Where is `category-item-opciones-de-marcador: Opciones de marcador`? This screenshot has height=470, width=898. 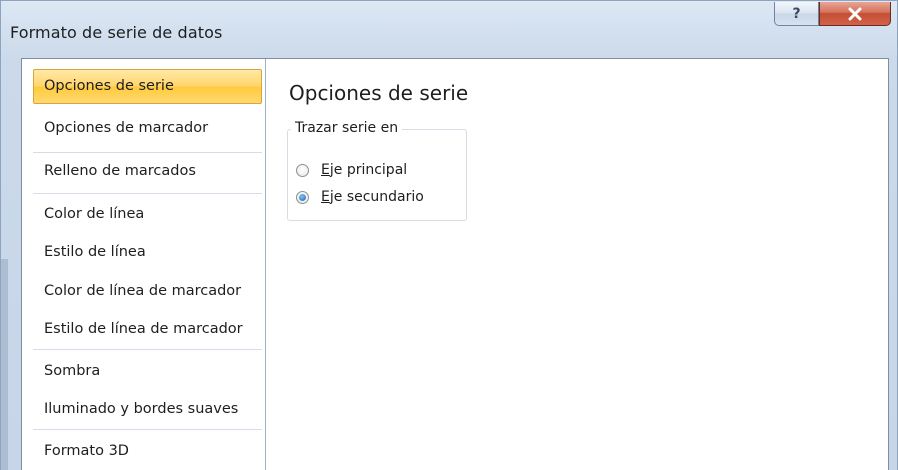 category-item-opciones-de-marcador: Opciones de marcador is located at coordinates (147, 128).